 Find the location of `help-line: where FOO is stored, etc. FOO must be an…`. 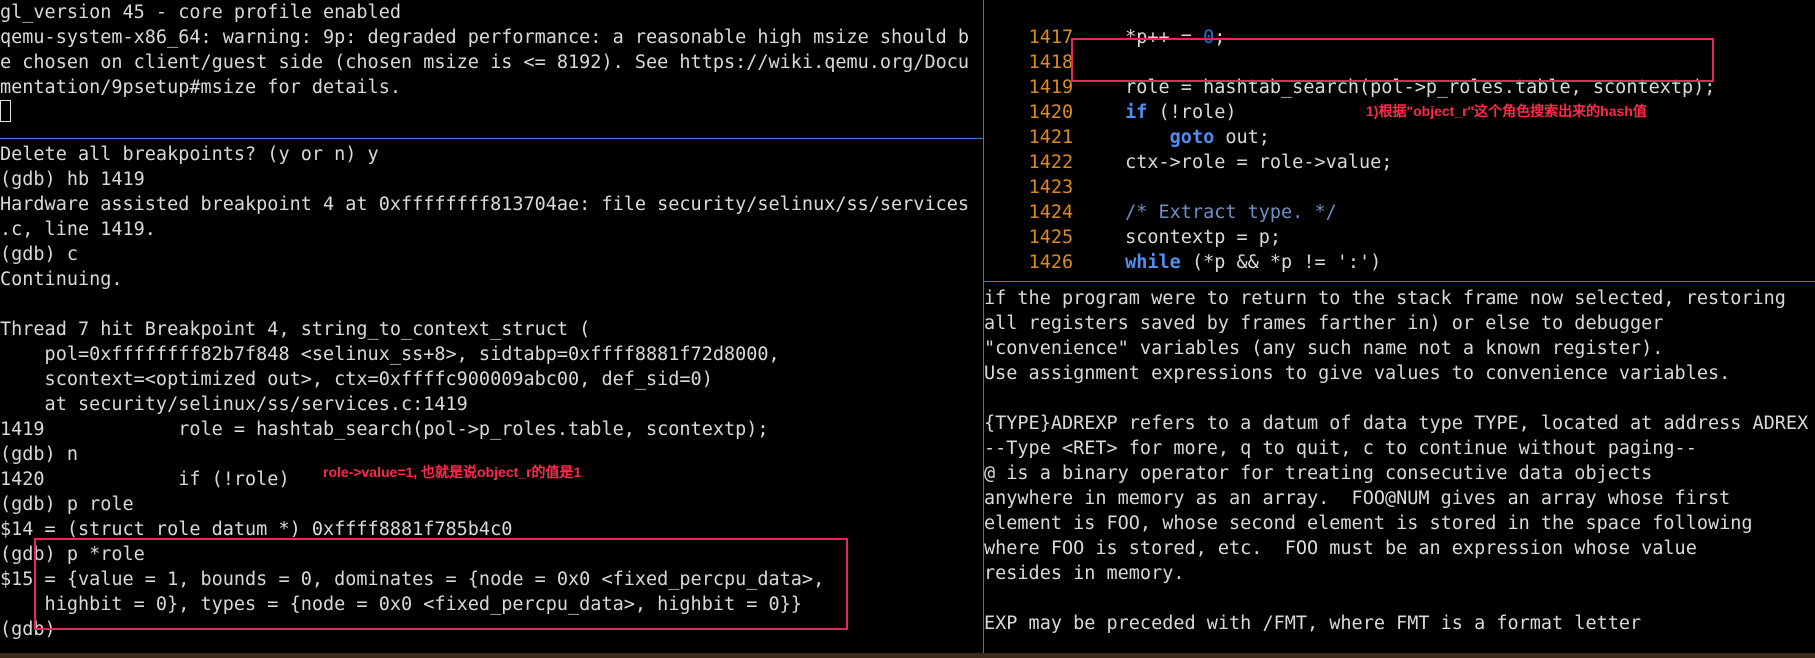

help-line: where FOO is stored, etc. FOO must be an… is located at coordinates (1340, 548).